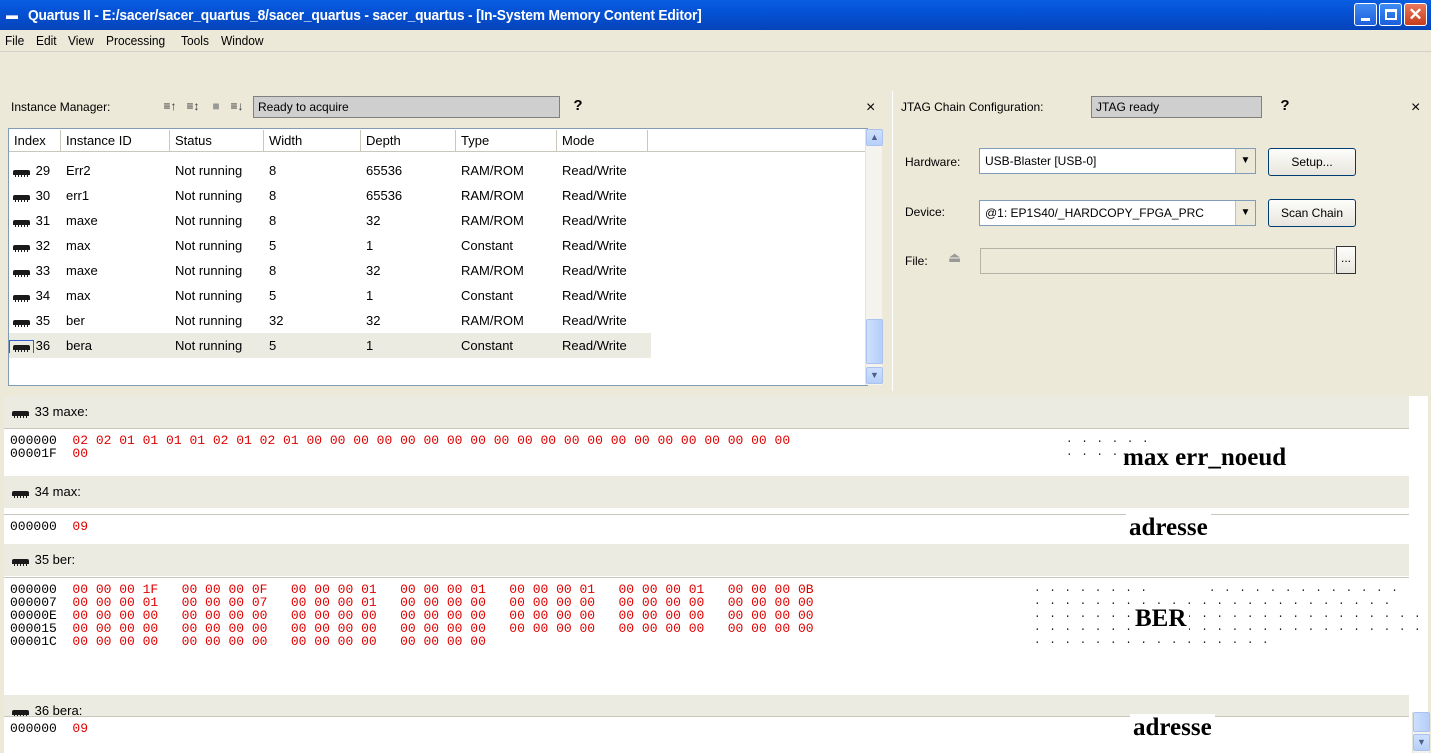  Describe the element at coordinates (78, 295) in the screenshot. I see `row-id: max` at that location.